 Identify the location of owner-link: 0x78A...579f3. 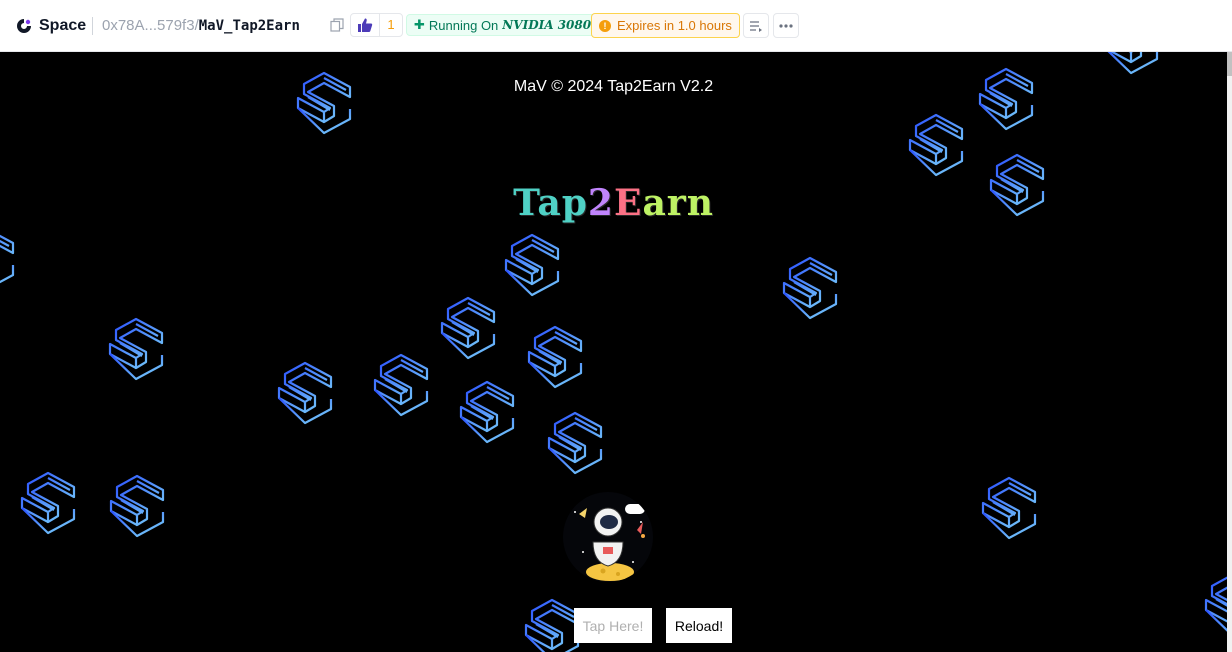
(148, 25).